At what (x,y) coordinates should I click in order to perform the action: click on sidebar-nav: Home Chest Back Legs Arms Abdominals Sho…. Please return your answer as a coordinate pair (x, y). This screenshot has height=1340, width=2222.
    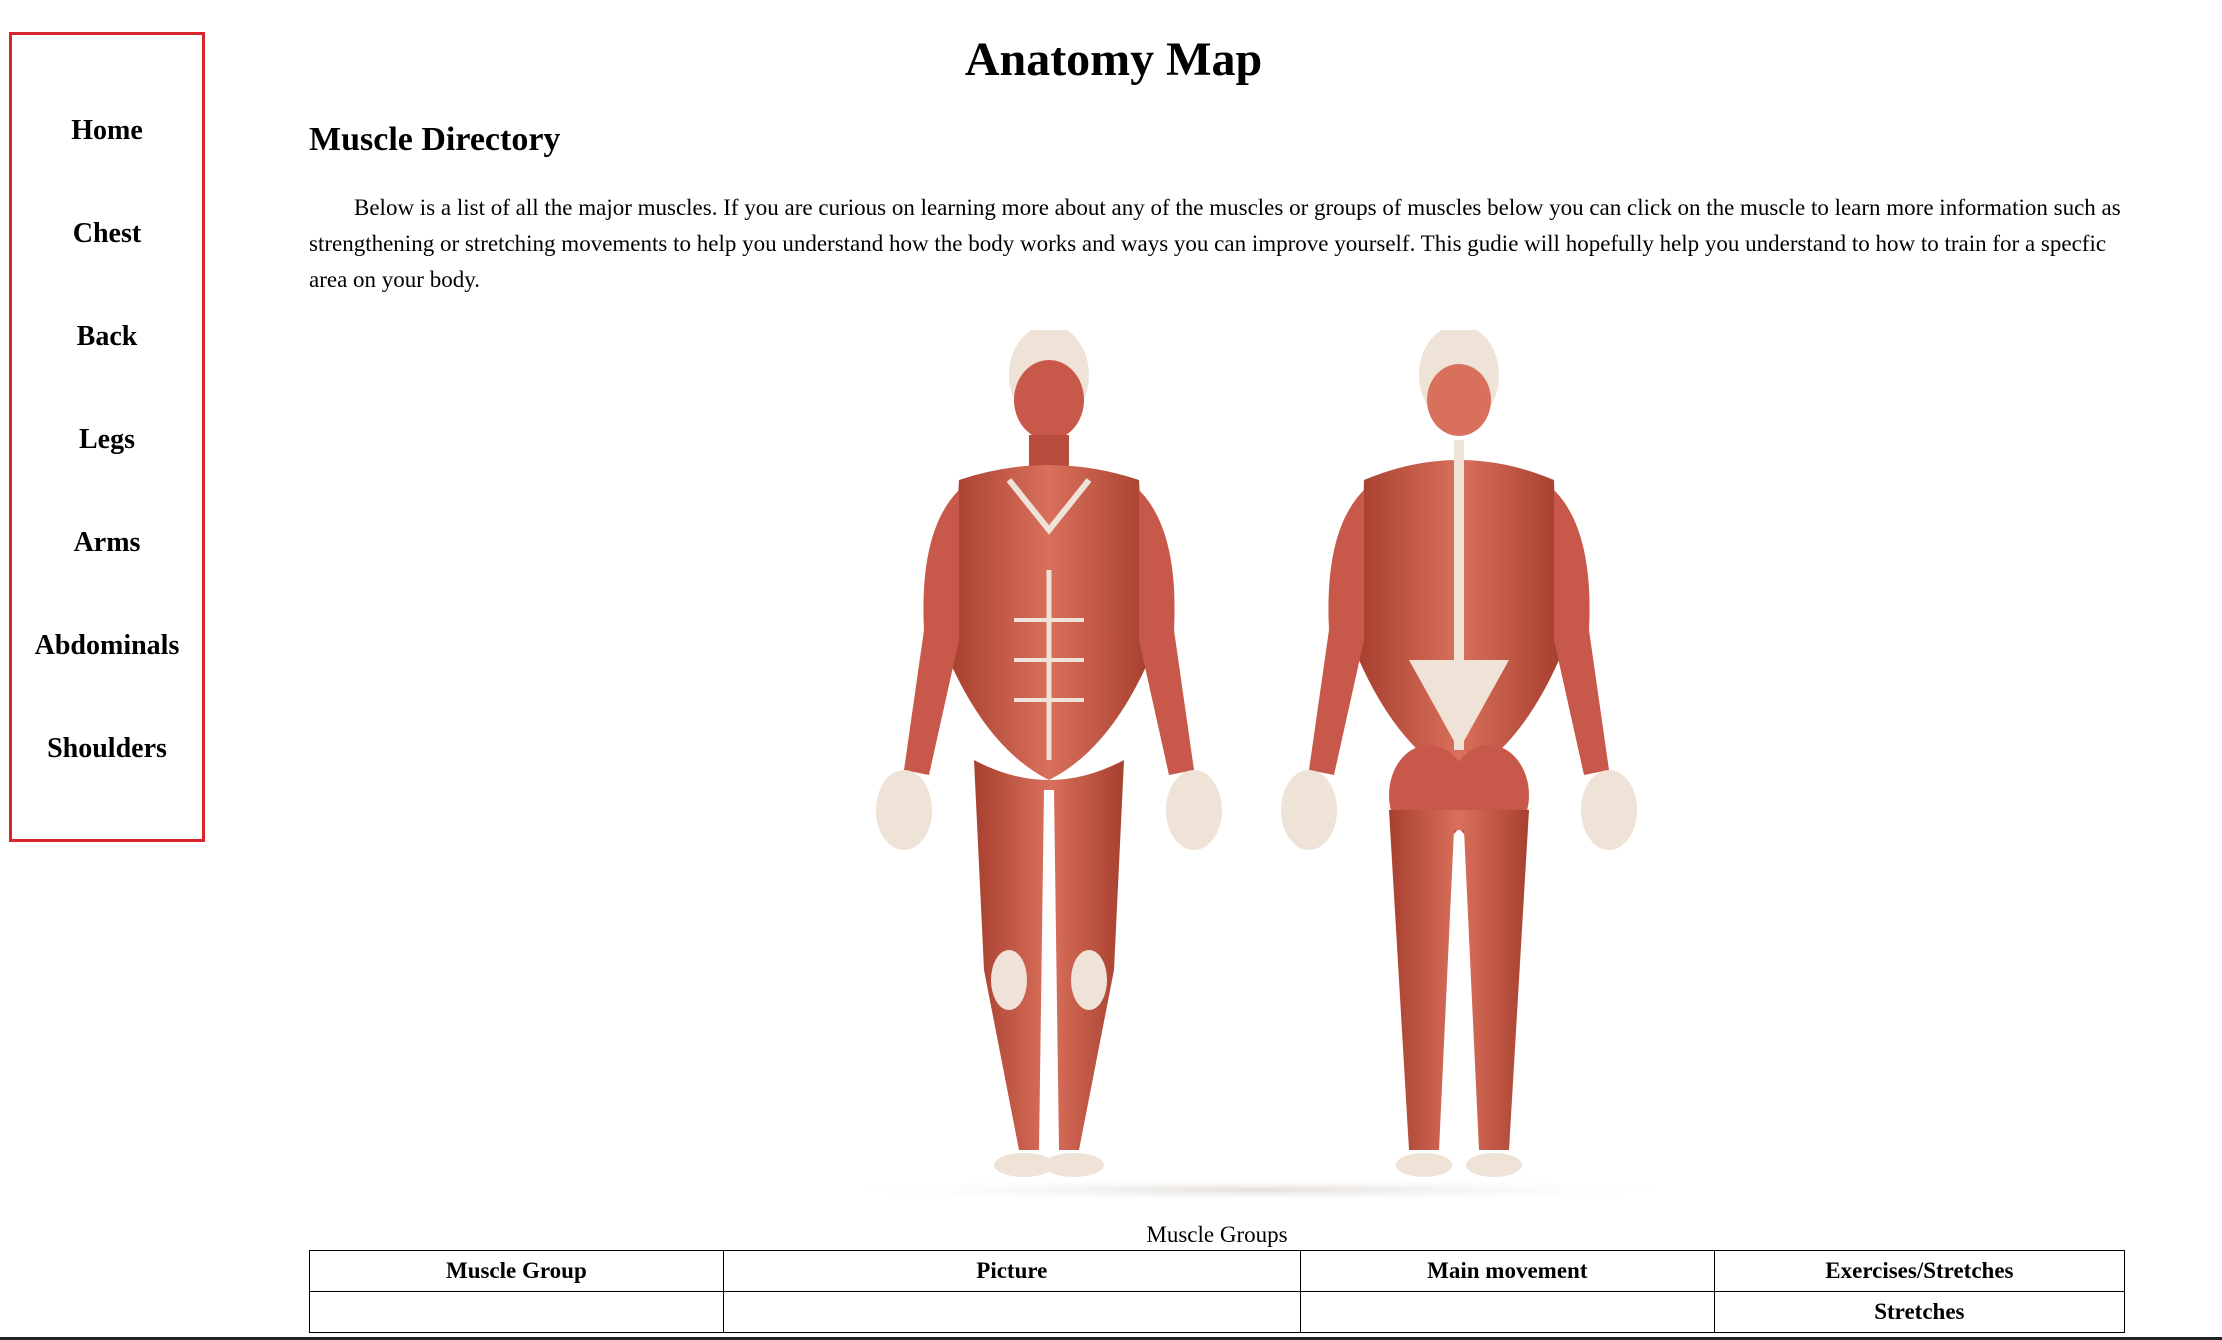
    Looking at the image, I should click on (107, 437).